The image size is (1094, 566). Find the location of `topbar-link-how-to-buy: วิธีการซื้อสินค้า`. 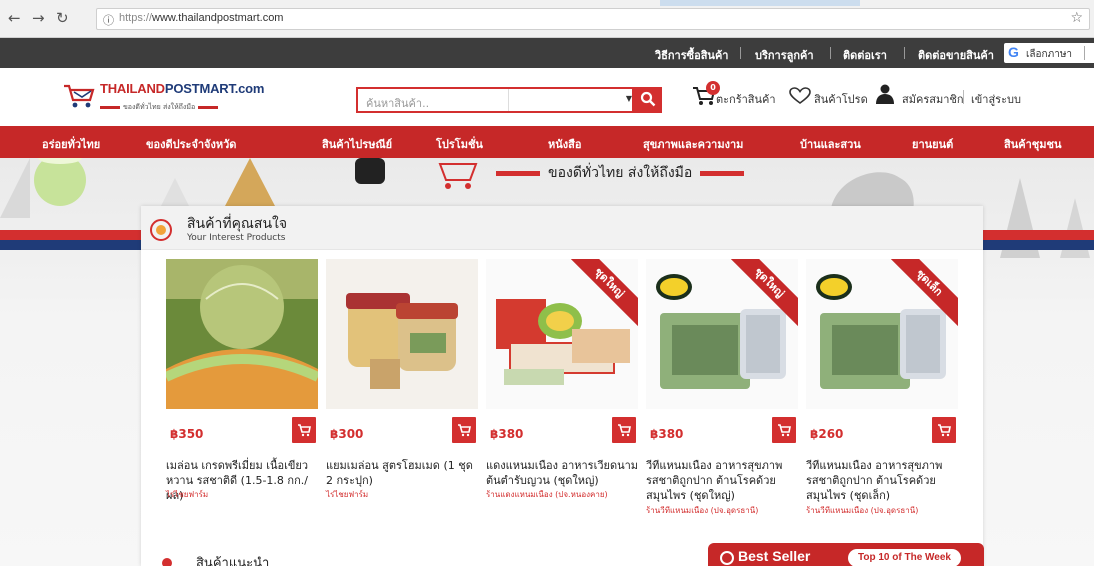

topbar-link-how-to-buy: วิธีการซื้อสินค้า is located at coordinates (691, 55).